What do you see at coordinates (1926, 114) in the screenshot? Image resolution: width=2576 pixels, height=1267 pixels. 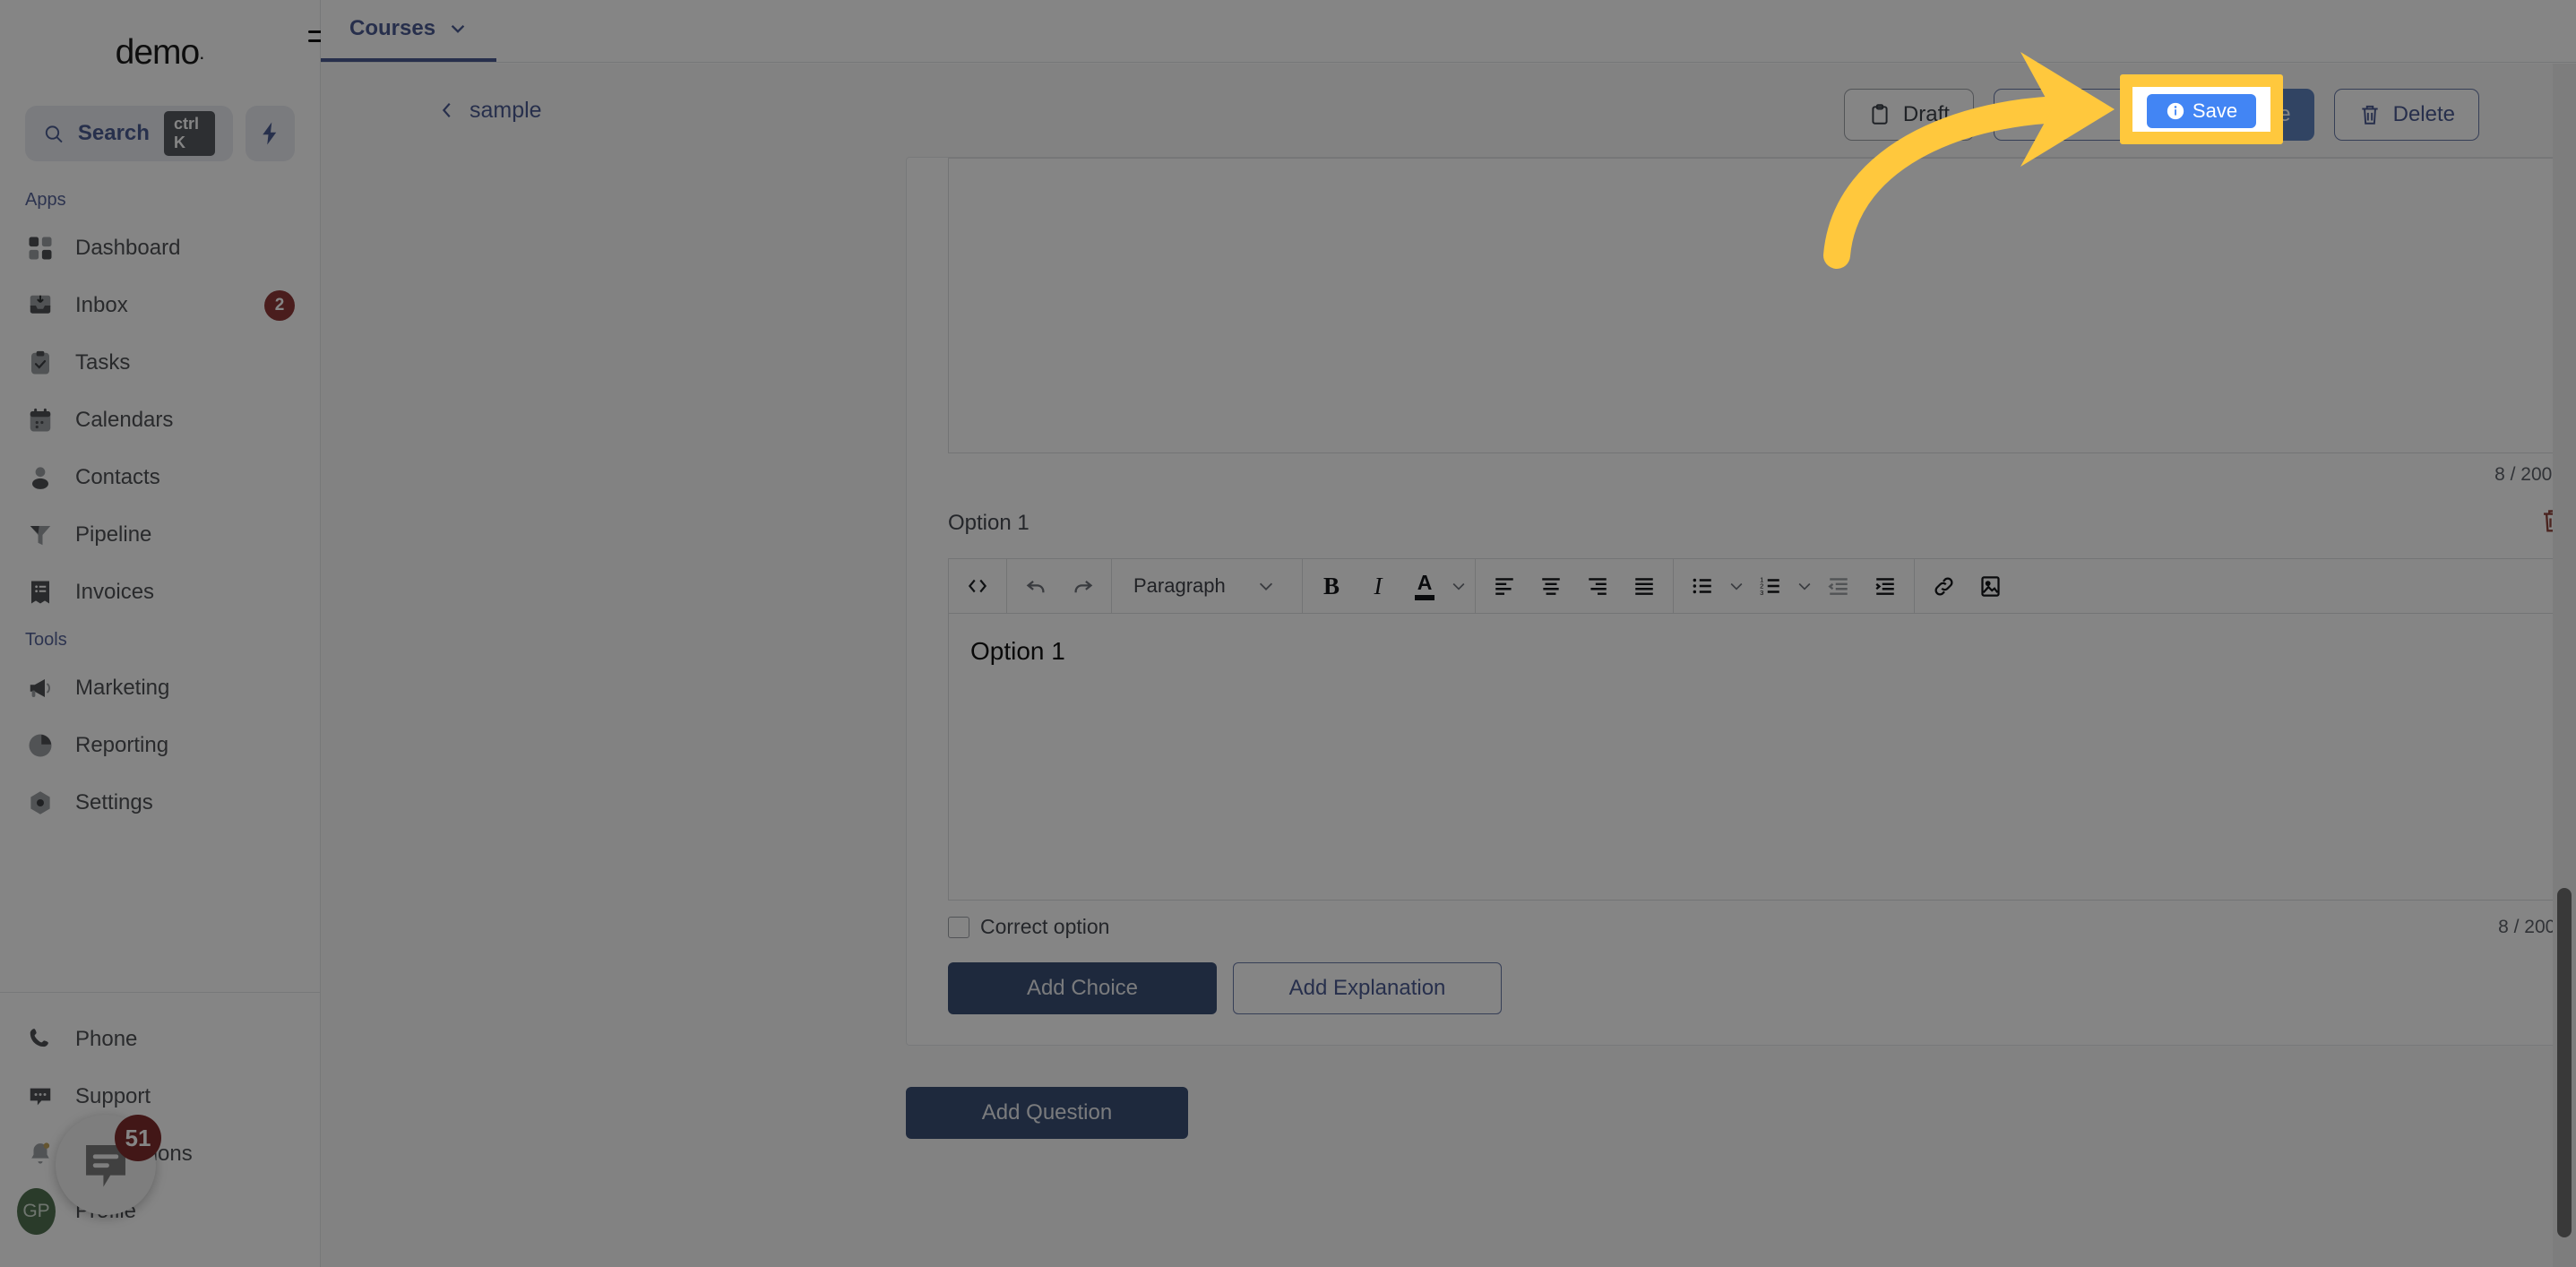 I see `draft-label: Draft` at bounding box center [1926, 114].